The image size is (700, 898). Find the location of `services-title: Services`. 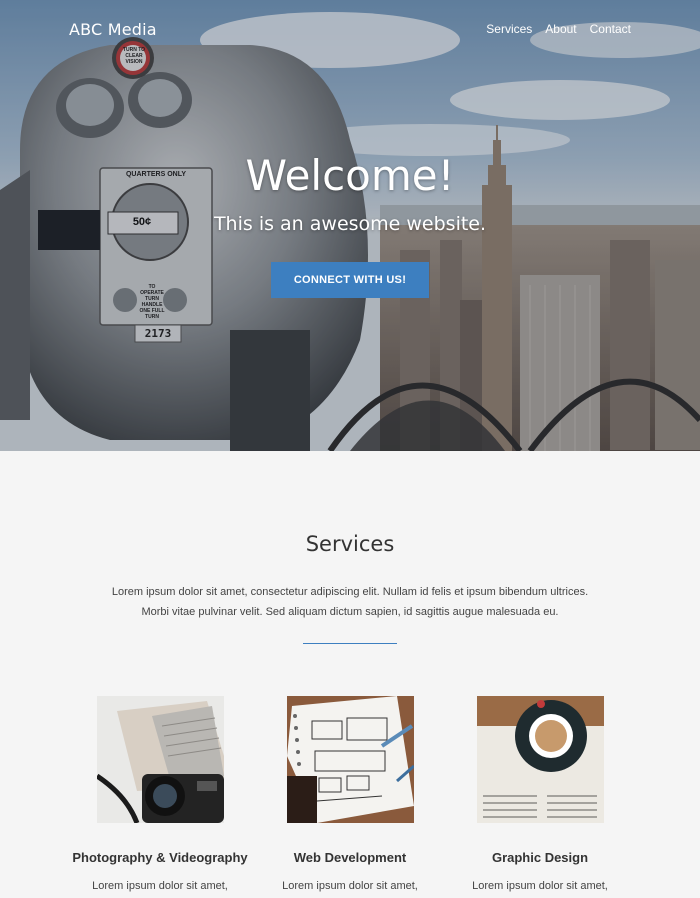

services-title: Services is located at coordinates (350, 544).